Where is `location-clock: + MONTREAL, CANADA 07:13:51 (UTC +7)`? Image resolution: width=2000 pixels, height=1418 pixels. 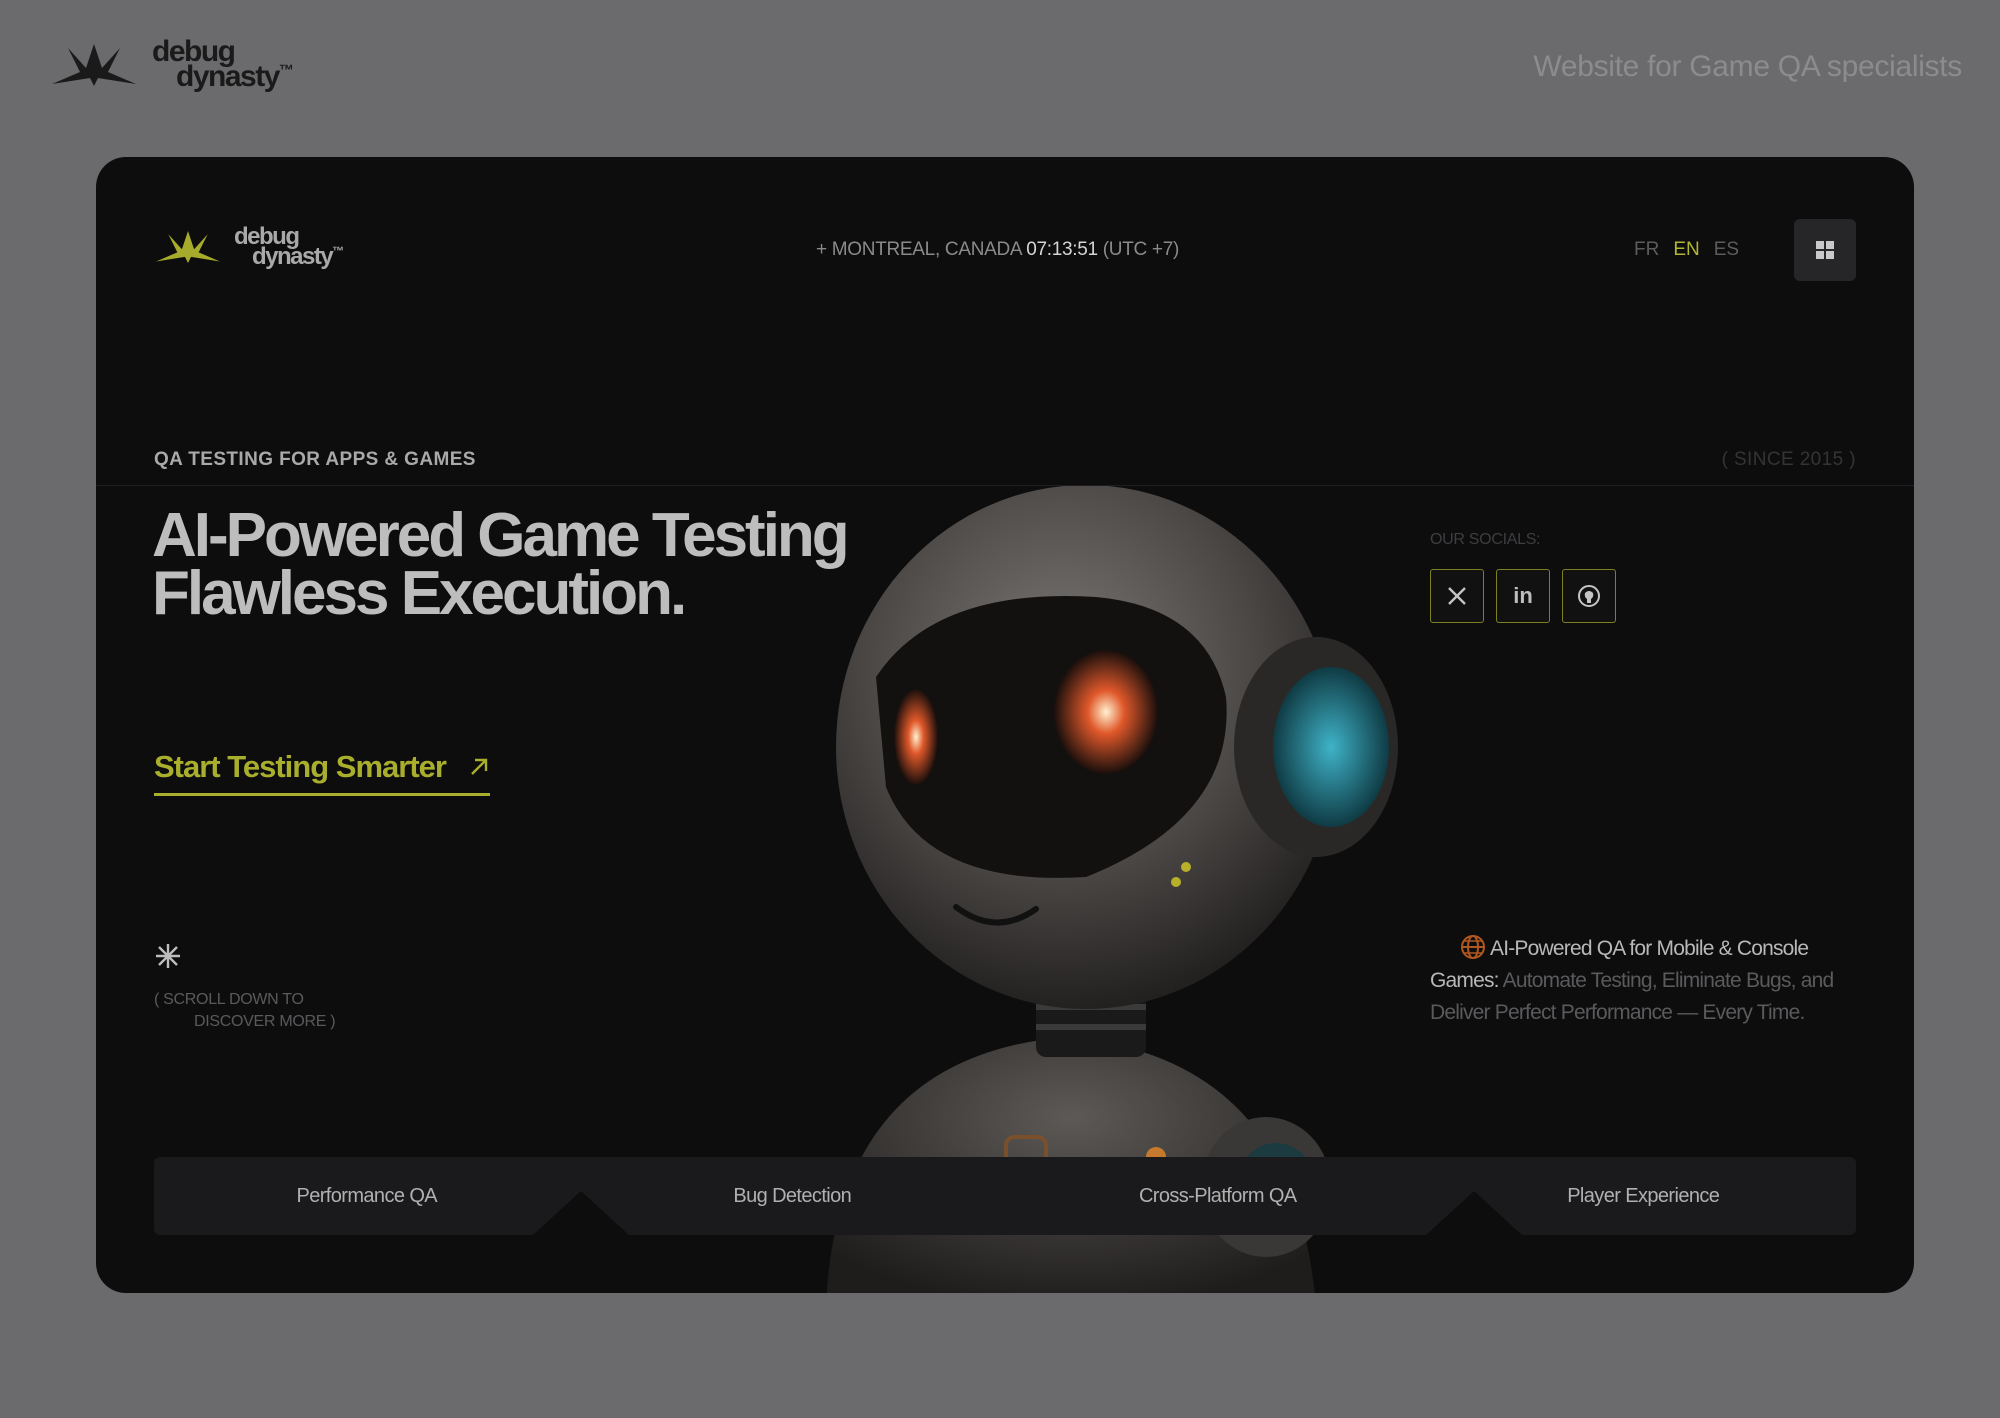 location-clock: + MONTREAL, CANADA 07:13:51 (UTC +7) is located at coordinates (997, 250).